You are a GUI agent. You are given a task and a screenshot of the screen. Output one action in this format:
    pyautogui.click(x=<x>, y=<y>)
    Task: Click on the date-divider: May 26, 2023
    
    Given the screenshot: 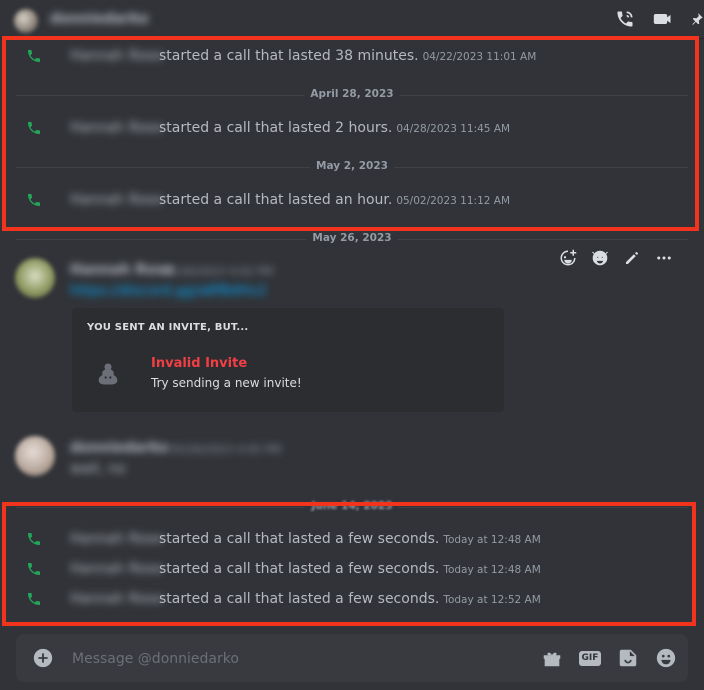 What is the action you would take?
    pyautogui.click(x=352, y=239)
    